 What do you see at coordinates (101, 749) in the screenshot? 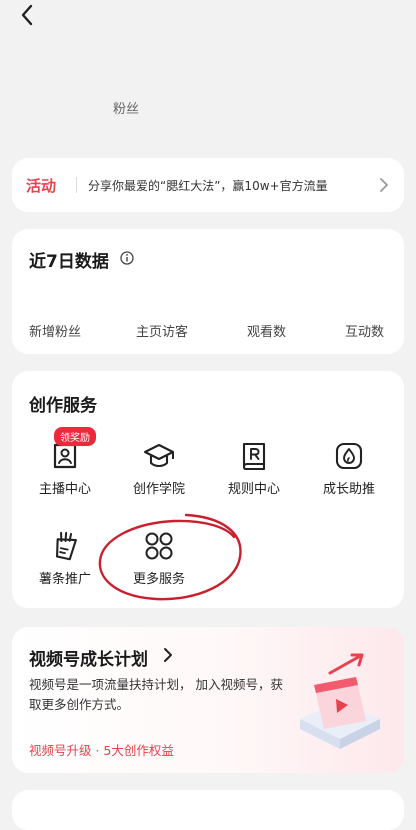
I see `growth-upgrade-link: 视频号升级 · 5大创作权益` at bounding box center [101, 749].